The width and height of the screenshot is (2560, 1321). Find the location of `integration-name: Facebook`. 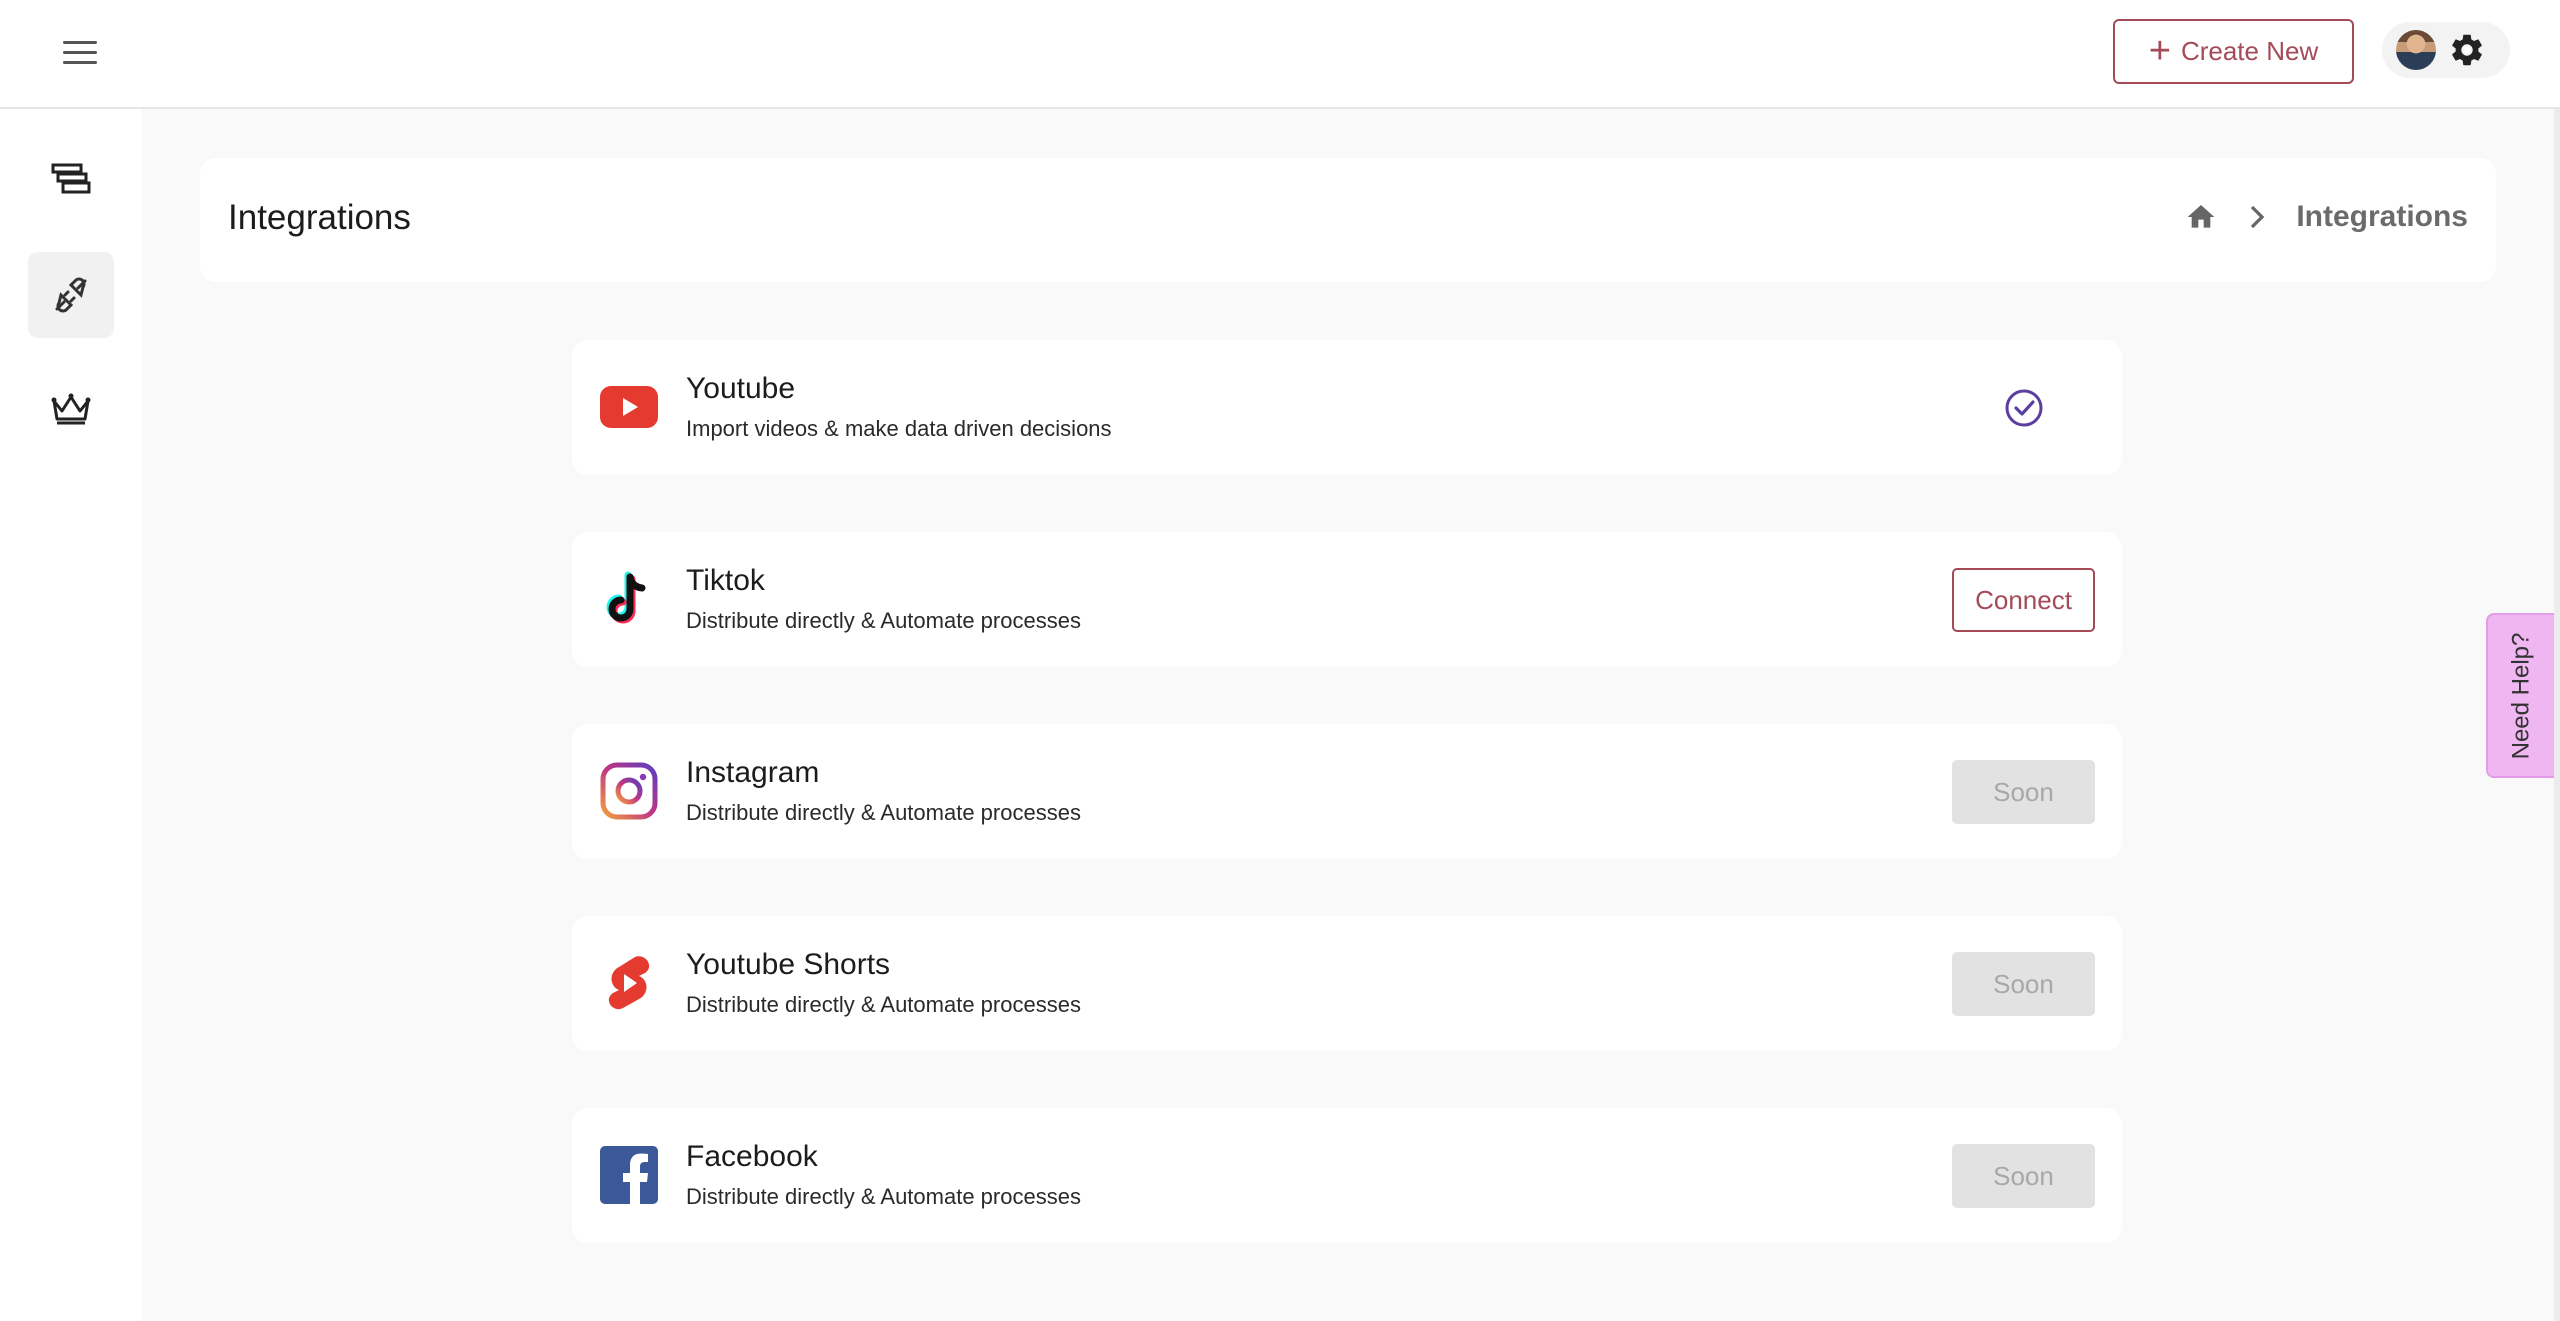

integration-name: Facebook is located at coordinates (752, 1156).